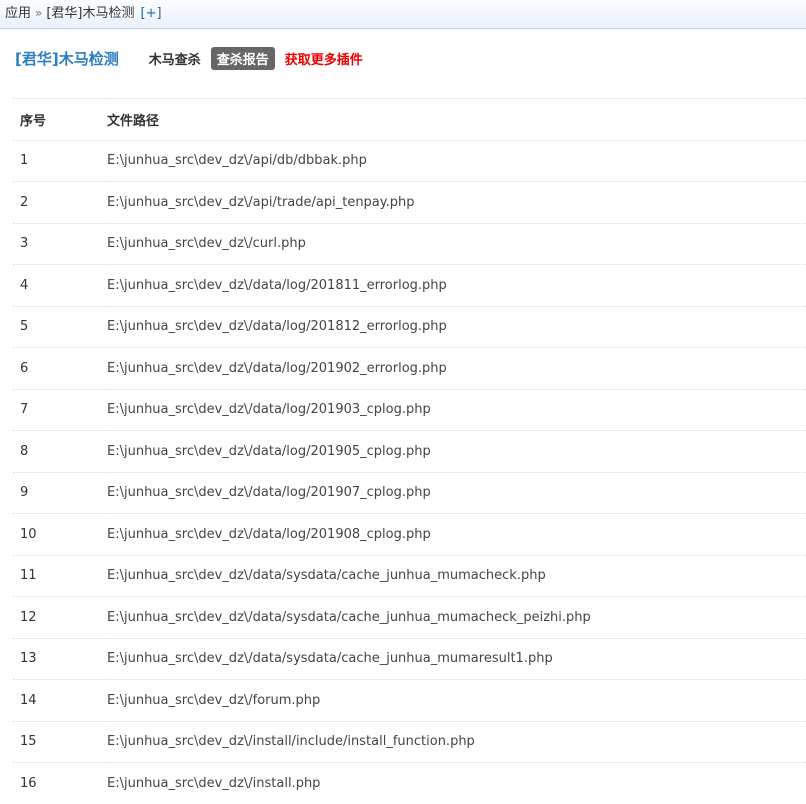  I want to click on row-number: 12, so click(60, 618).